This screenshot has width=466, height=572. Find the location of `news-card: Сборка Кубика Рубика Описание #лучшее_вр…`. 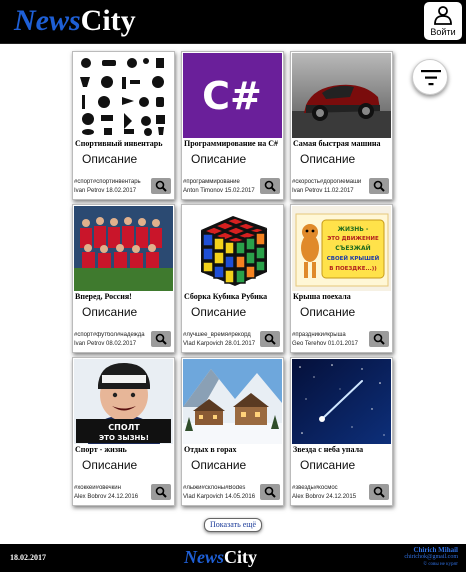

news-card: Сборка Кубика Рубика Описание #лучшее_вр… is located at coordinates (232, 278).